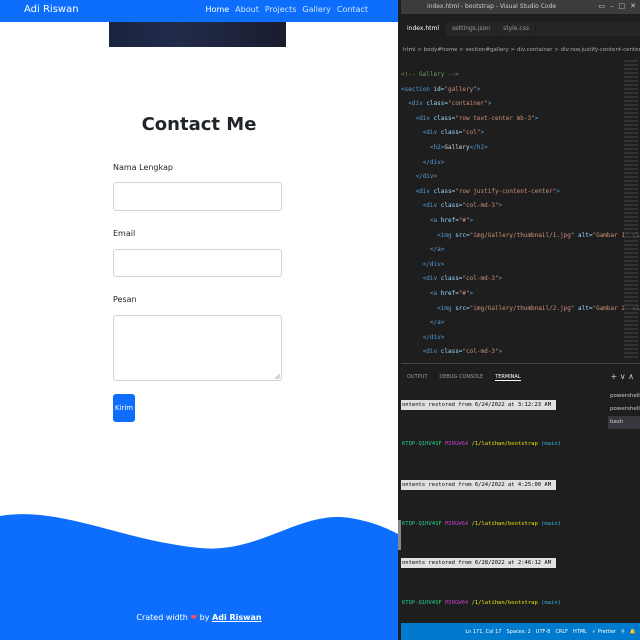 This screenshot has height=640, width=640. I want to click on close-icon: ✕, so click(633, 6).